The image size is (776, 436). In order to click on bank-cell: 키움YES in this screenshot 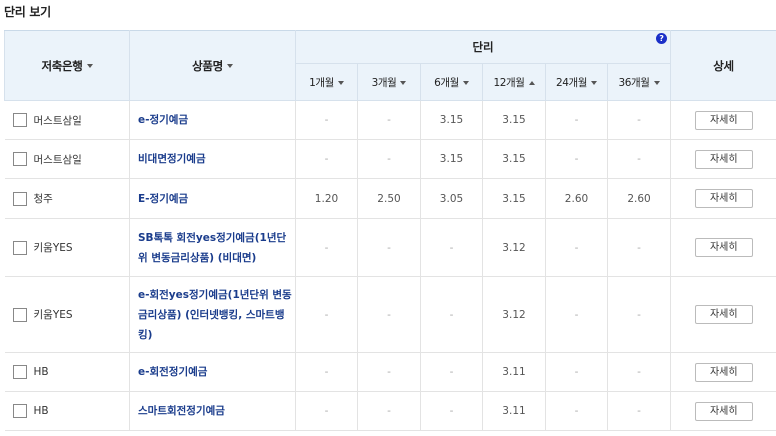, I will do `click(67, 314)`.